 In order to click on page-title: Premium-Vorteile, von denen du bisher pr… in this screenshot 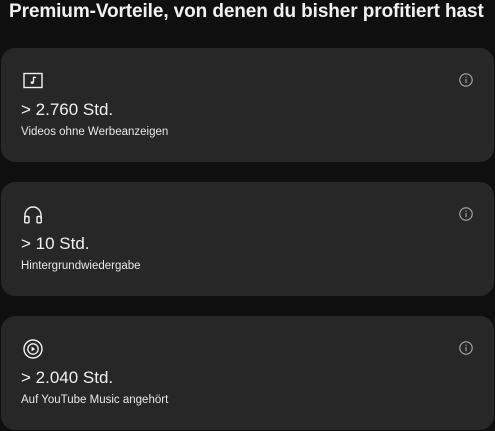, I will do `click(246, 11)`.